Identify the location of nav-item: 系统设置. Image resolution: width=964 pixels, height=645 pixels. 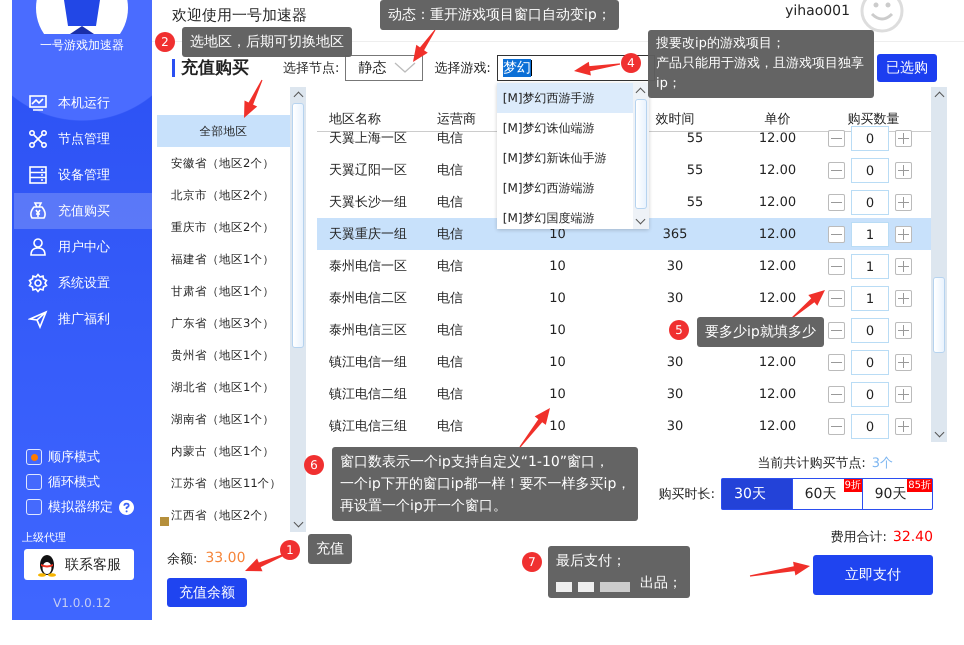
(82, 283).